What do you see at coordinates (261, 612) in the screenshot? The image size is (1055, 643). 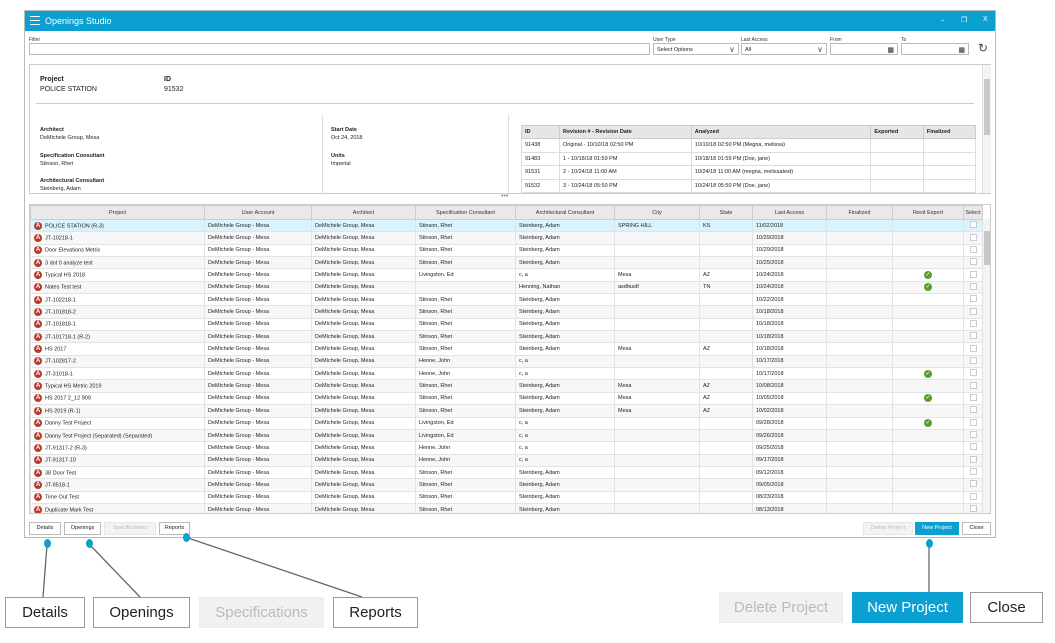 I see `specifications-callout-button: Specifications` at bounding box center [261, 612].